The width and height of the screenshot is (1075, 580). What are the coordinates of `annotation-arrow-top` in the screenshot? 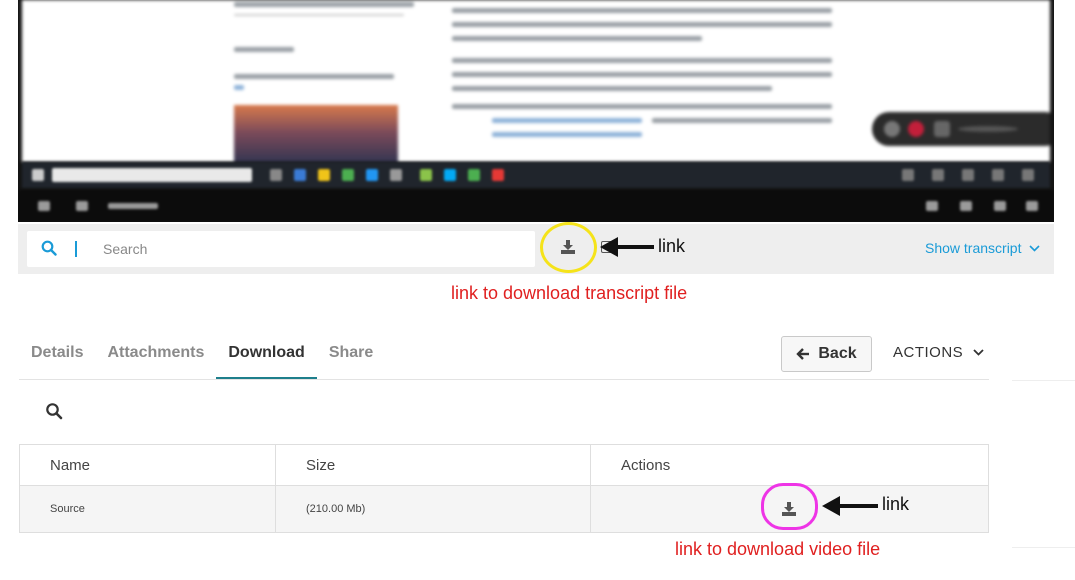 It's located at (627, 247).